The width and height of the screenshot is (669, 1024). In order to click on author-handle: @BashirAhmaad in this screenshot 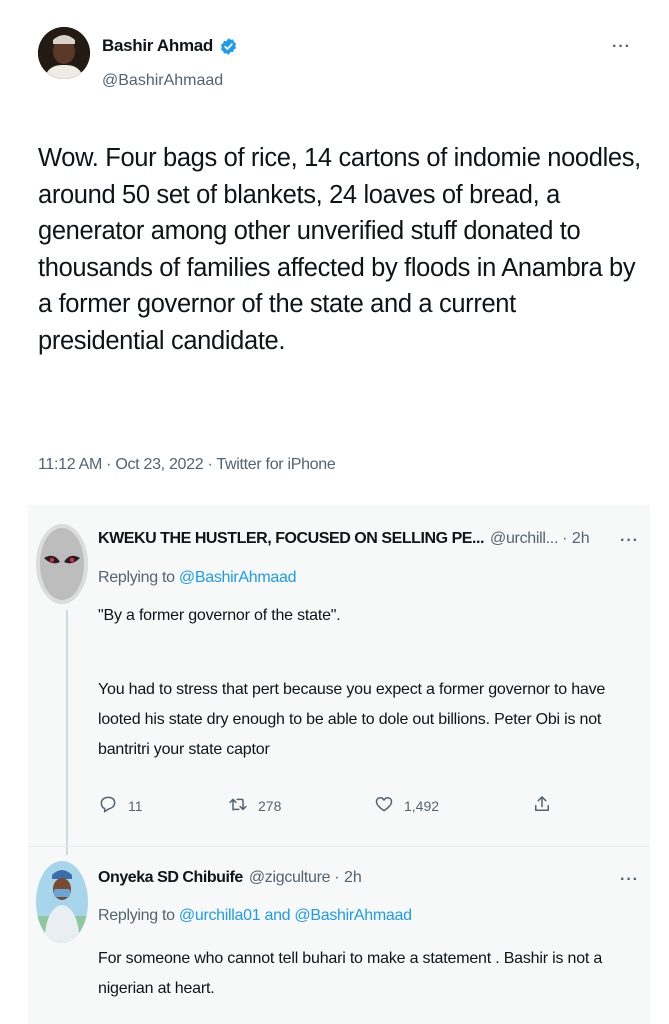, I will do `click(162, 81)`.